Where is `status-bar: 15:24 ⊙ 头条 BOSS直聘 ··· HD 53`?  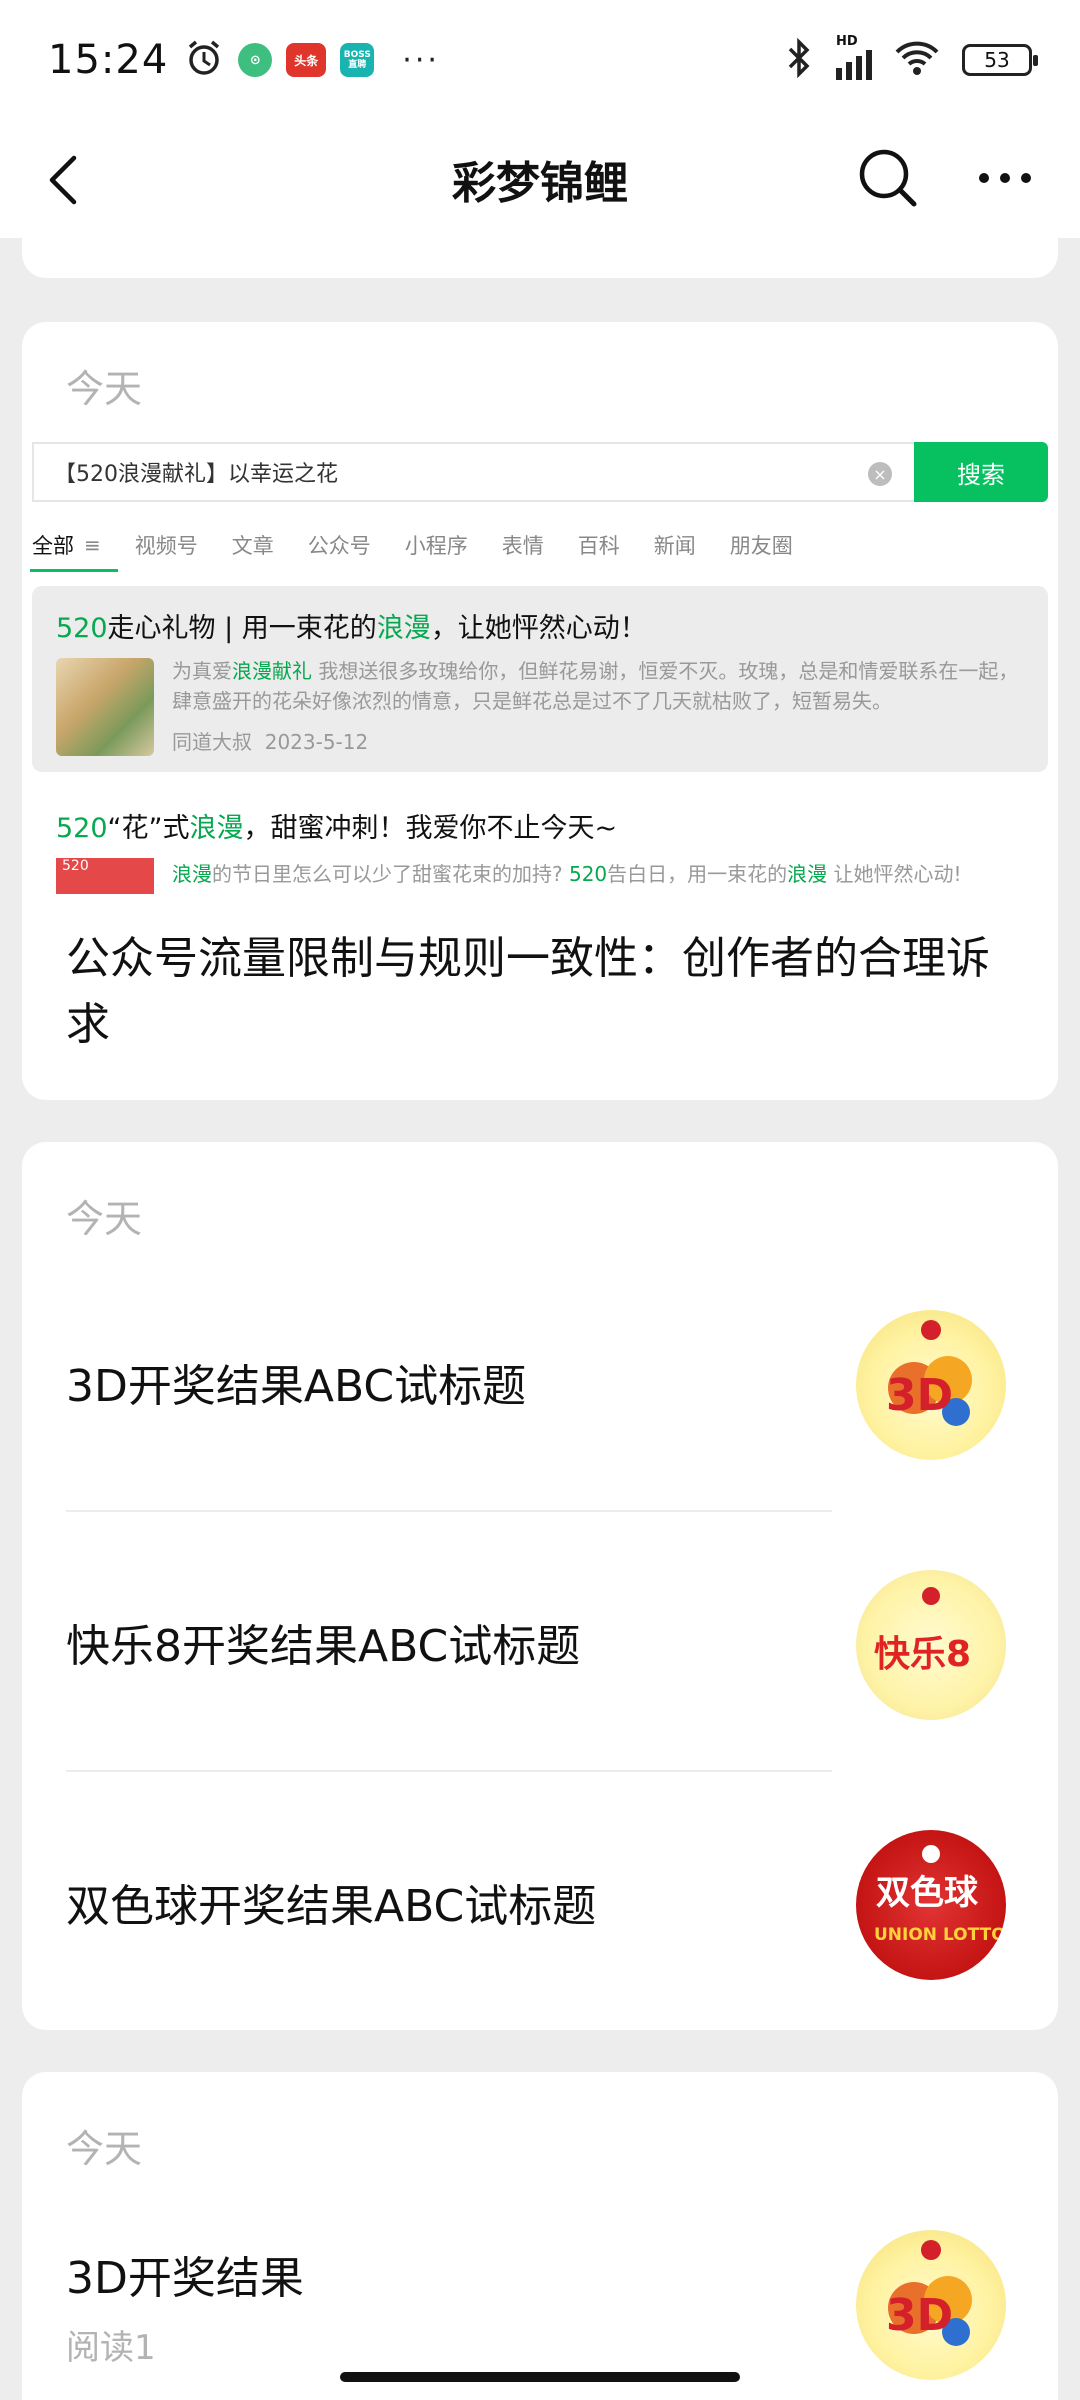
status-bar: 15:24 ⊙ 头条 BOSS直聘 ··· HD 53 is located at coordinates (540, 60).